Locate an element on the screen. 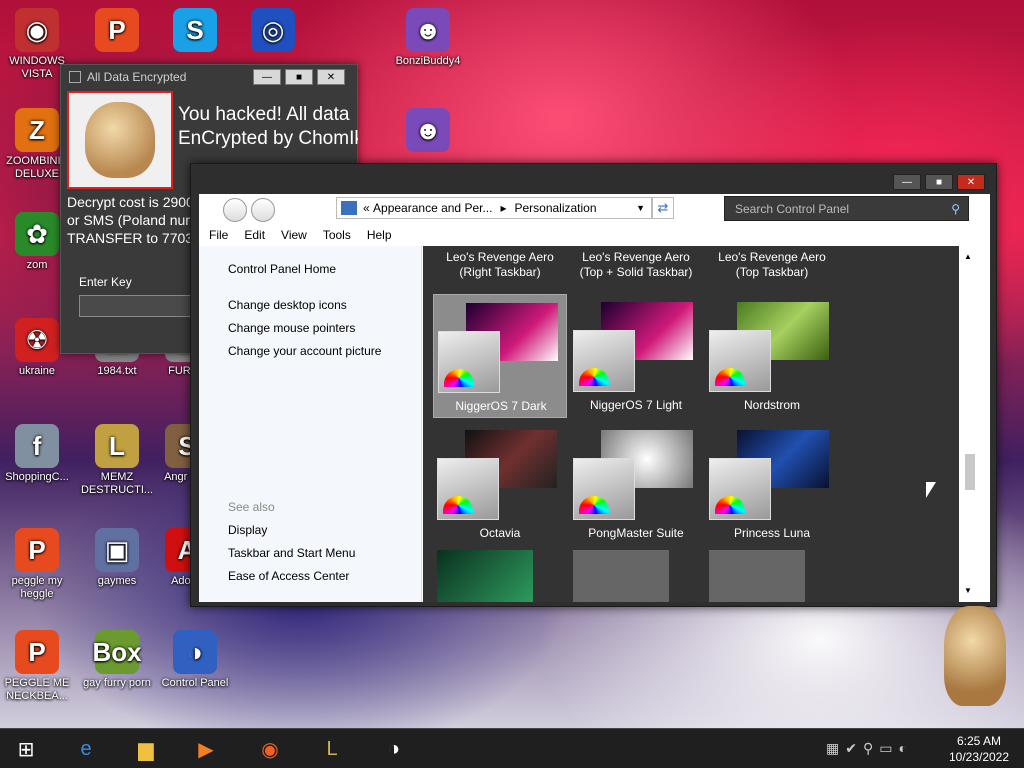 The image size is (1024, 768). scrollbar: ▲ ▼ is located at coordinates (969, 424).